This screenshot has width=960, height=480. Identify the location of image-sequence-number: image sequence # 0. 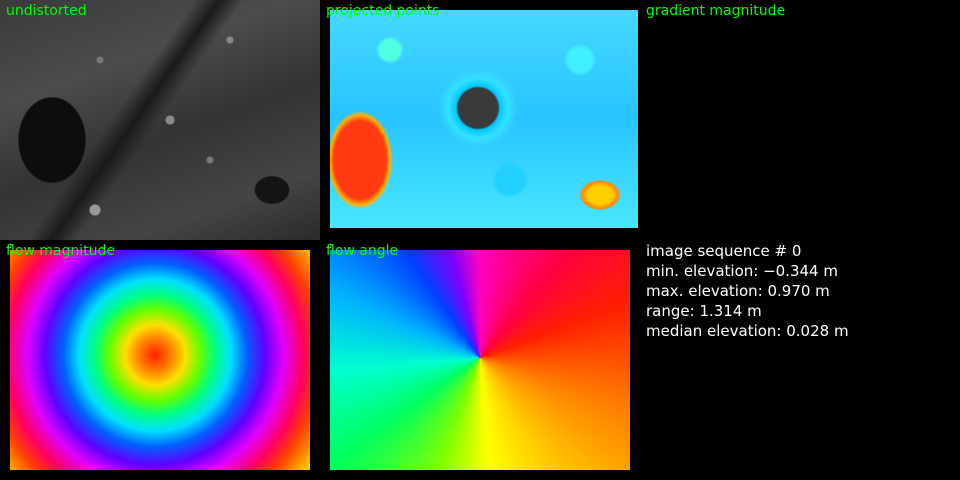
(724, 251).